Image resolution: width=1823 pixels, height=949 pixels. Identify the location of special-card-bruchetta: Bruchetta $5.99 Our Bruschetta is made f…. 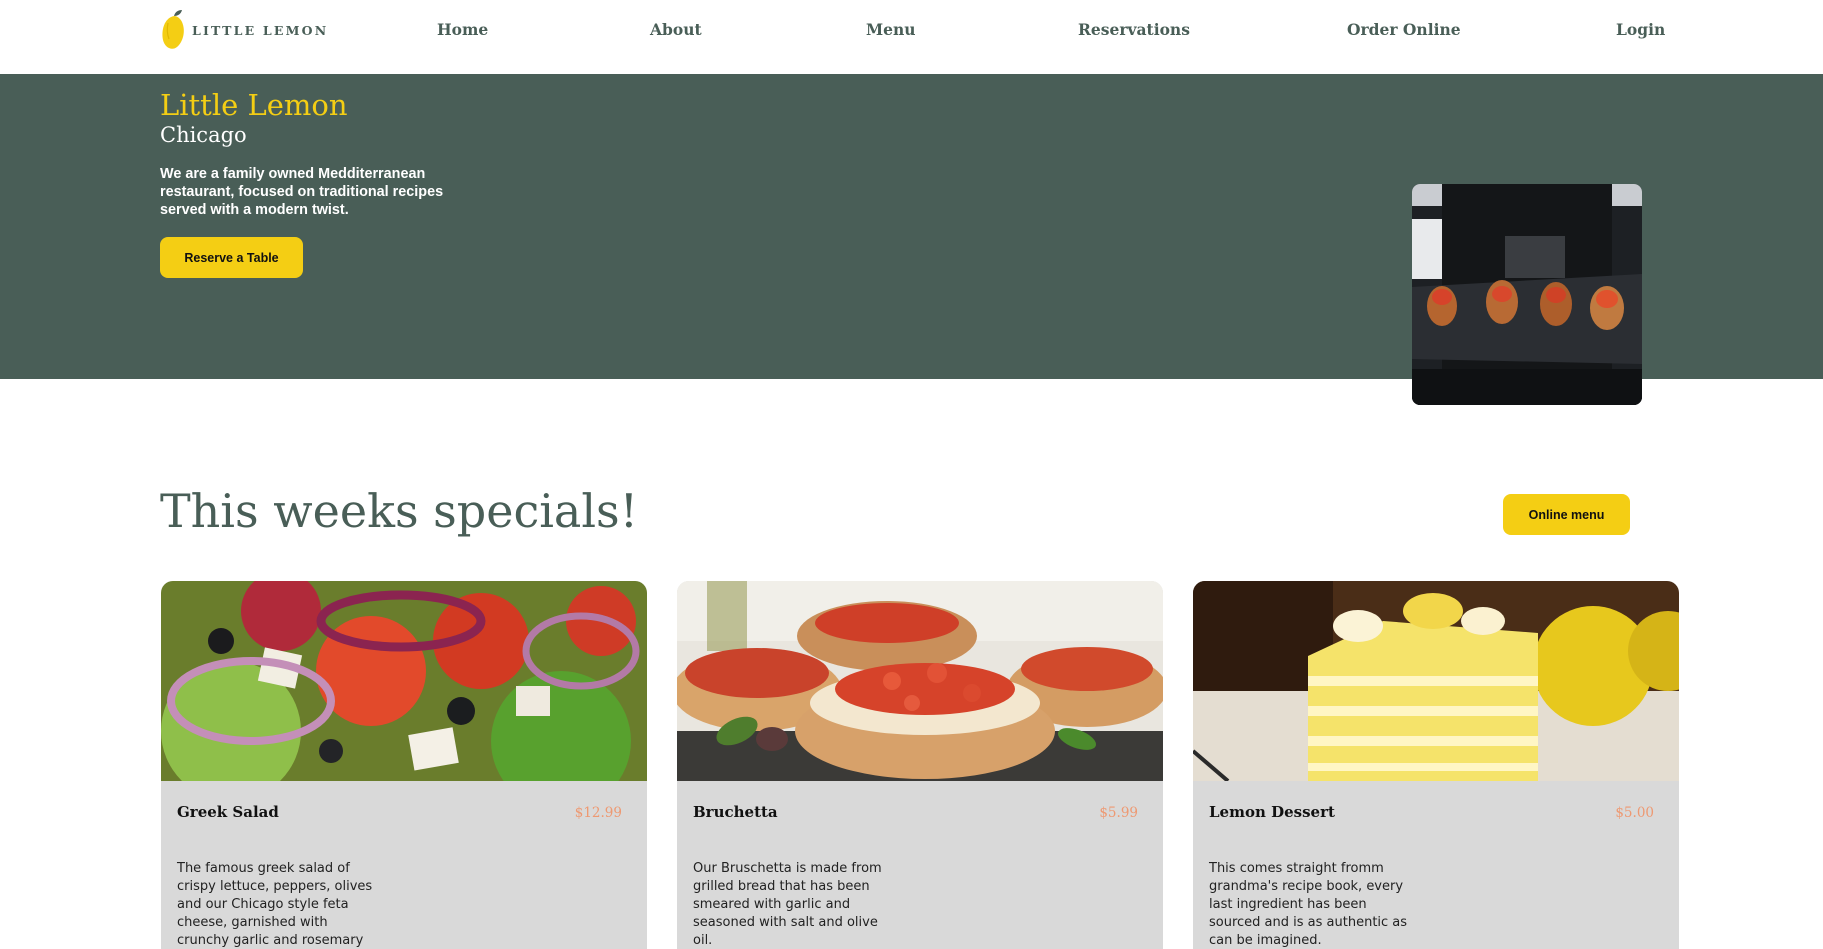
(920, 765).